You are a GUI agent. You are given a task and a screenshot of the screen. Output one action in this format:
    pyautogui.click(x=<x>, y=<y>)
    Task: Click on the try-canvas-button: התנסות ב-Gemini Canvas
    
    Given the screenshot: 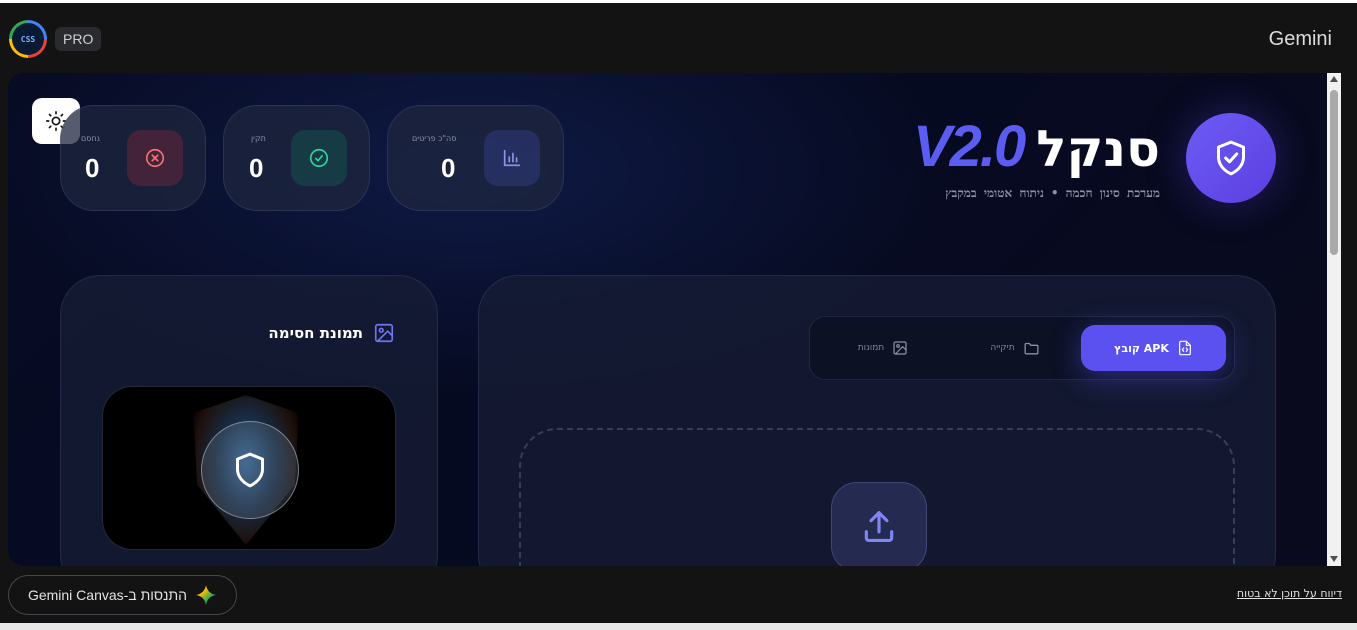 What is the action you would take?
    pyautogui.click(x=122, y=595)
    